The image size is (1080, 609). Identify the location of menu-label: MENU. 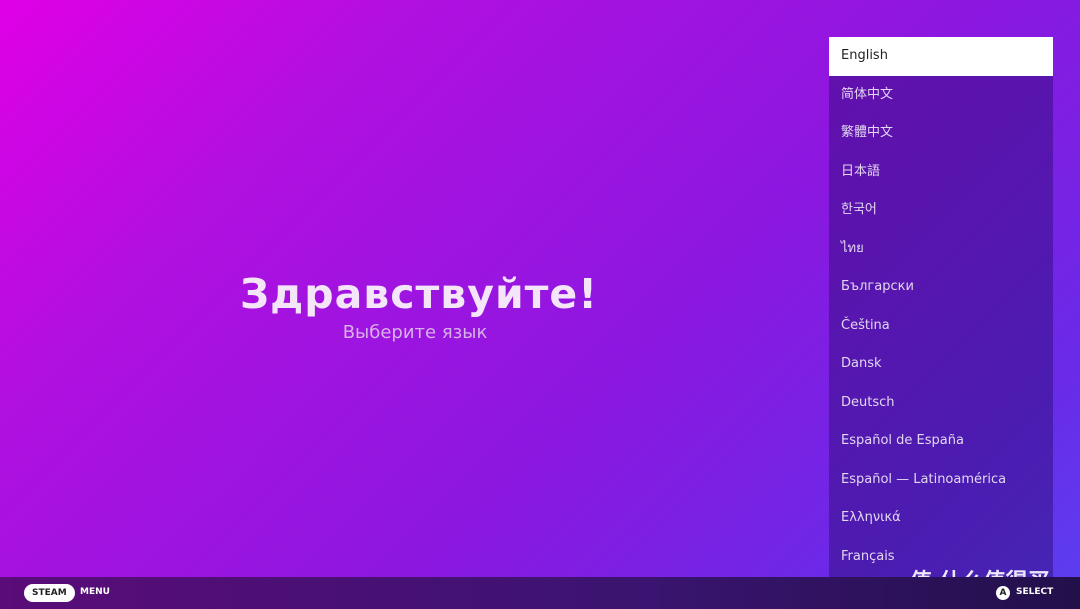
(95, 592).